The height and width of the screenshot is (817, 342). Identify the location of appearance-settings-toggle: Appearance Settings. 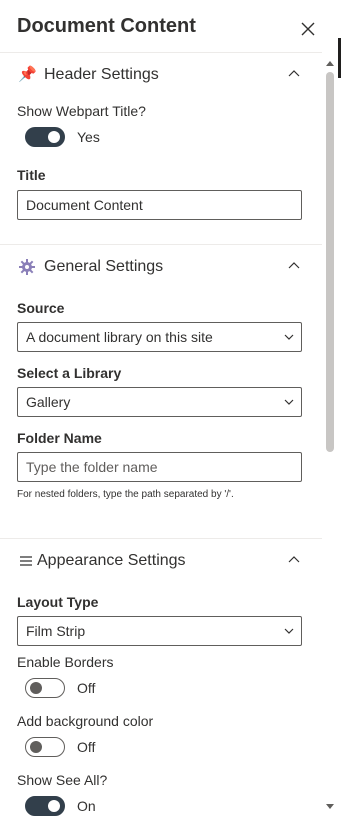
(161, 561).